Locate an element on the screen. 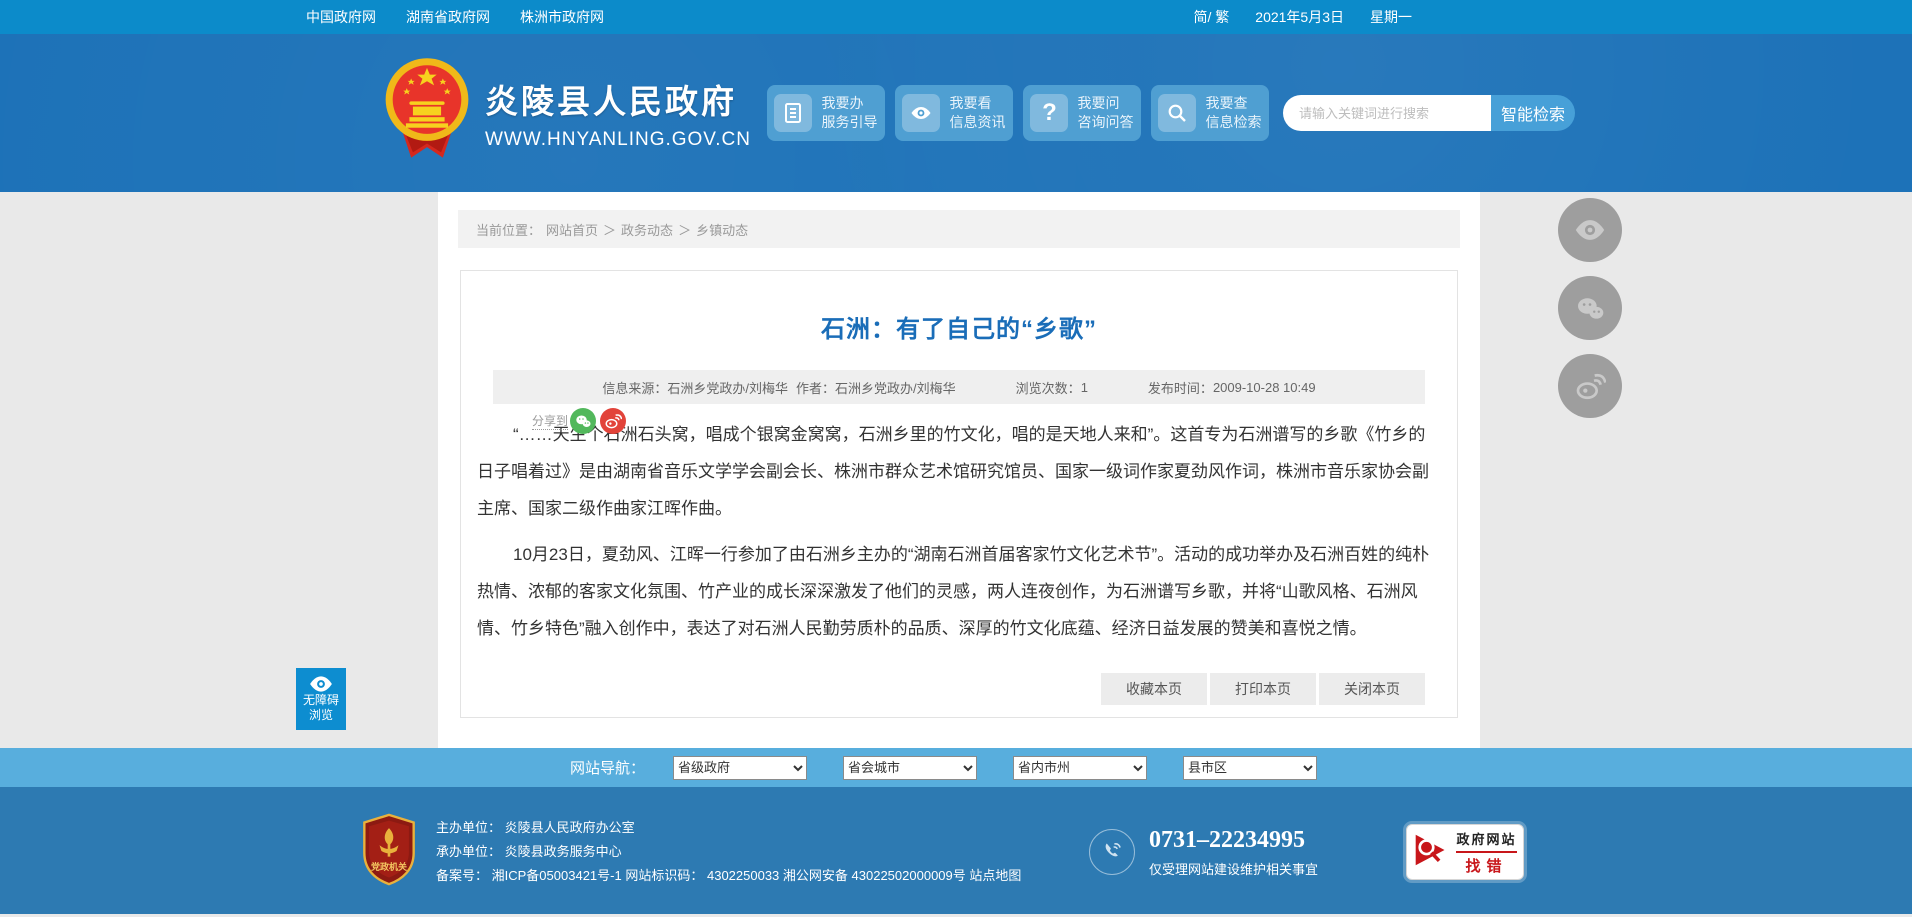  meta-author-label: 作者： is located at coordinates (816, 388).